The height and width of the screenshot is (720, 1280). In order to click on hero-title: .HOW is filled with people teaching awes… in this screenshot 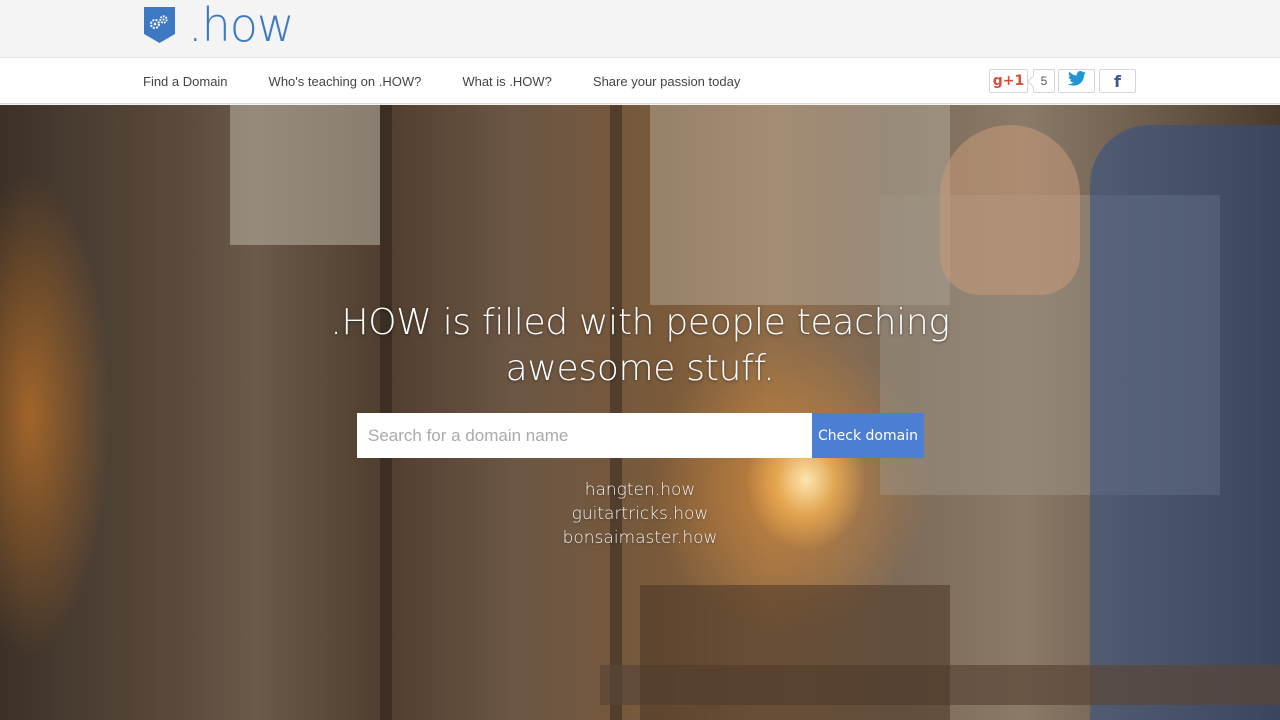, I will do `click(640, 345)`.